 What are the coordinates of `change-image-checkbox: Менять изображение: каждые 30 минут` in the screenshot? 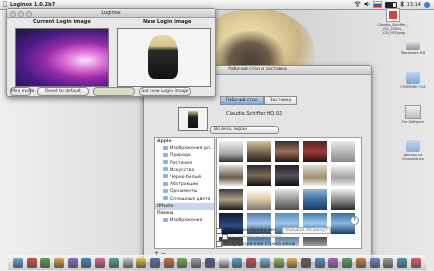 It's located at (273, 230).